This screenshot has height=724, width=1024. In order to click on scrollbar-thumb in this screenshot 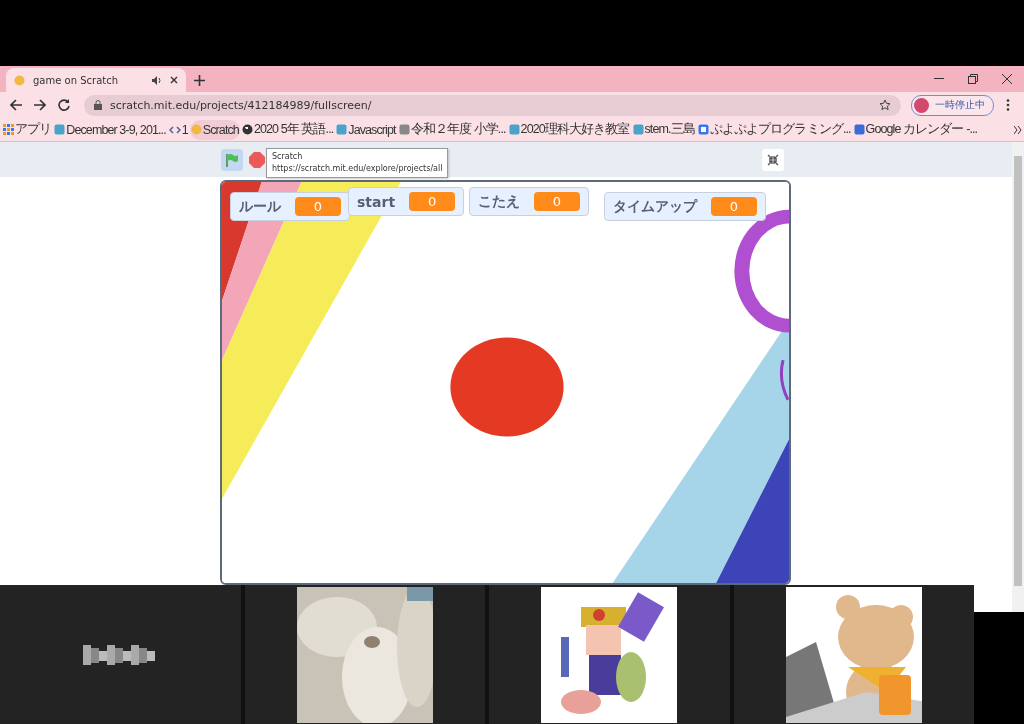, I will do `click(1018, 371)`.